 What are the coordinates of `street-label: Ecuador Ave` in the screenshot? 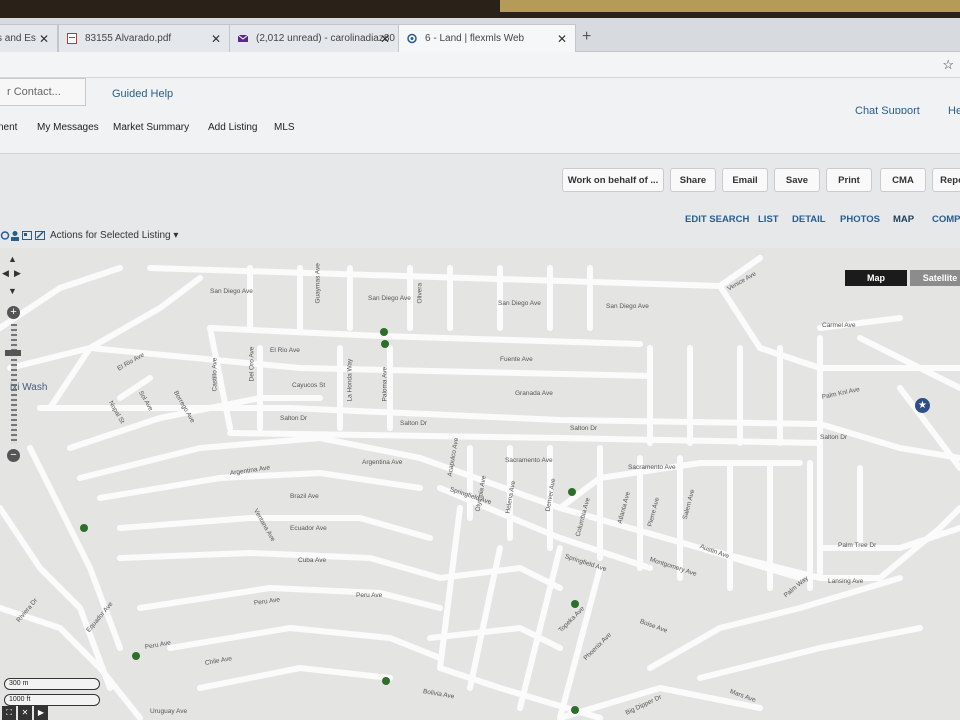 It's located at (308, 528).